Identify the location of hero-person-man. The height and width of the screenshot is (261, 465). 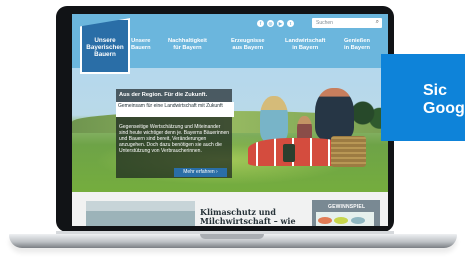
(334, 114).